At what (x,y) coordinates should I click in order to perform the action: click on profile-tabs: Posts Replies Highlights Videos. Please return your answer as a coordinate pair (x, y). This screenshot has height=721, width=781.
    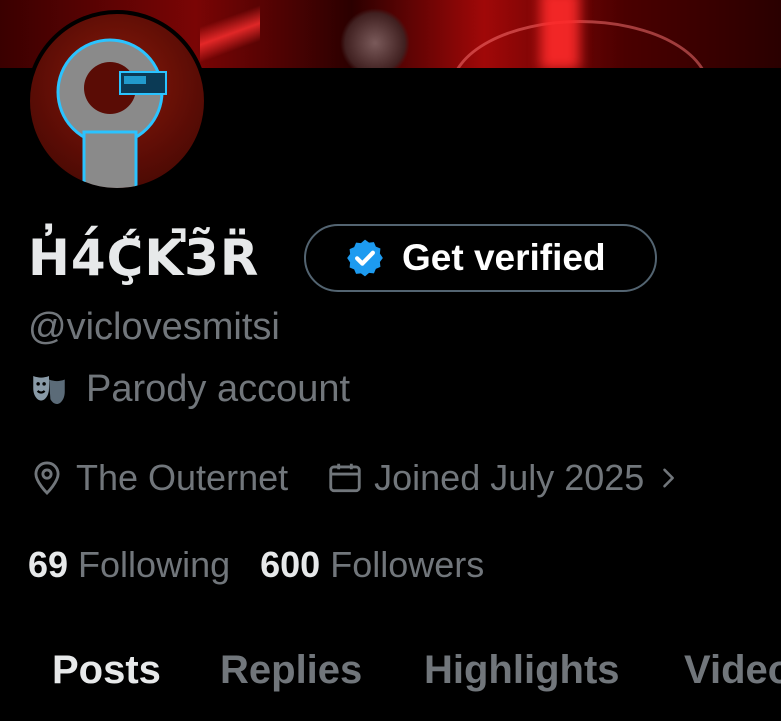
    Looking at the image, I should click on (390, 678).